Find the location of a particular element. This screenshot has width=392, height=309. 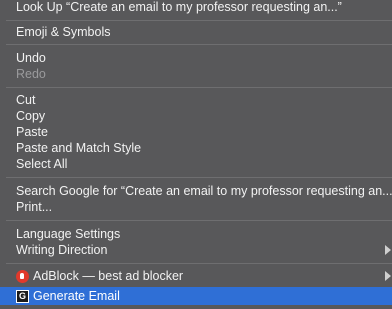

menu-item-select-all: Select All is located at coordinates (196, 164).